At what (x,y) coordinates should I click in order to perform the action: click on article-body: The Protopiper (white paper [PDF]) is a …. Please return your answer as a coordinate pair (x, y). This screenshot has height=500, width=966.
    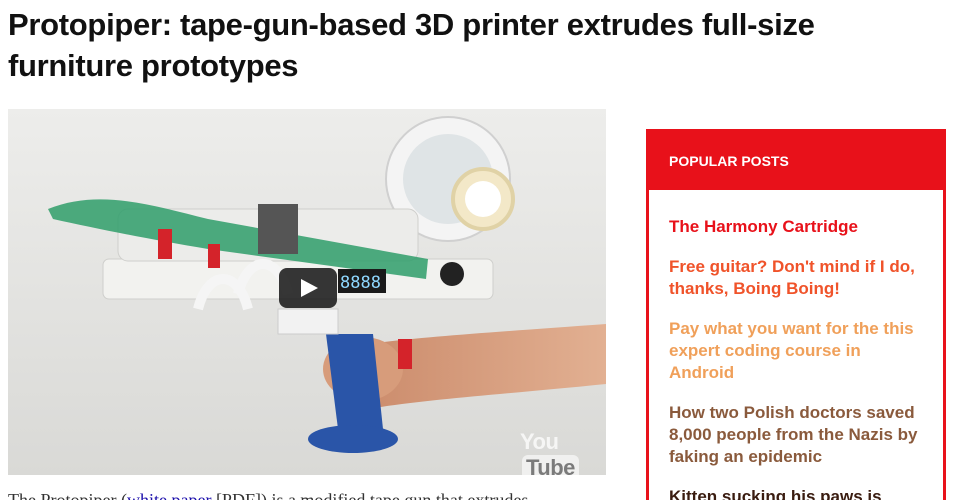
    Looking at the image, I should click on (308, 494).